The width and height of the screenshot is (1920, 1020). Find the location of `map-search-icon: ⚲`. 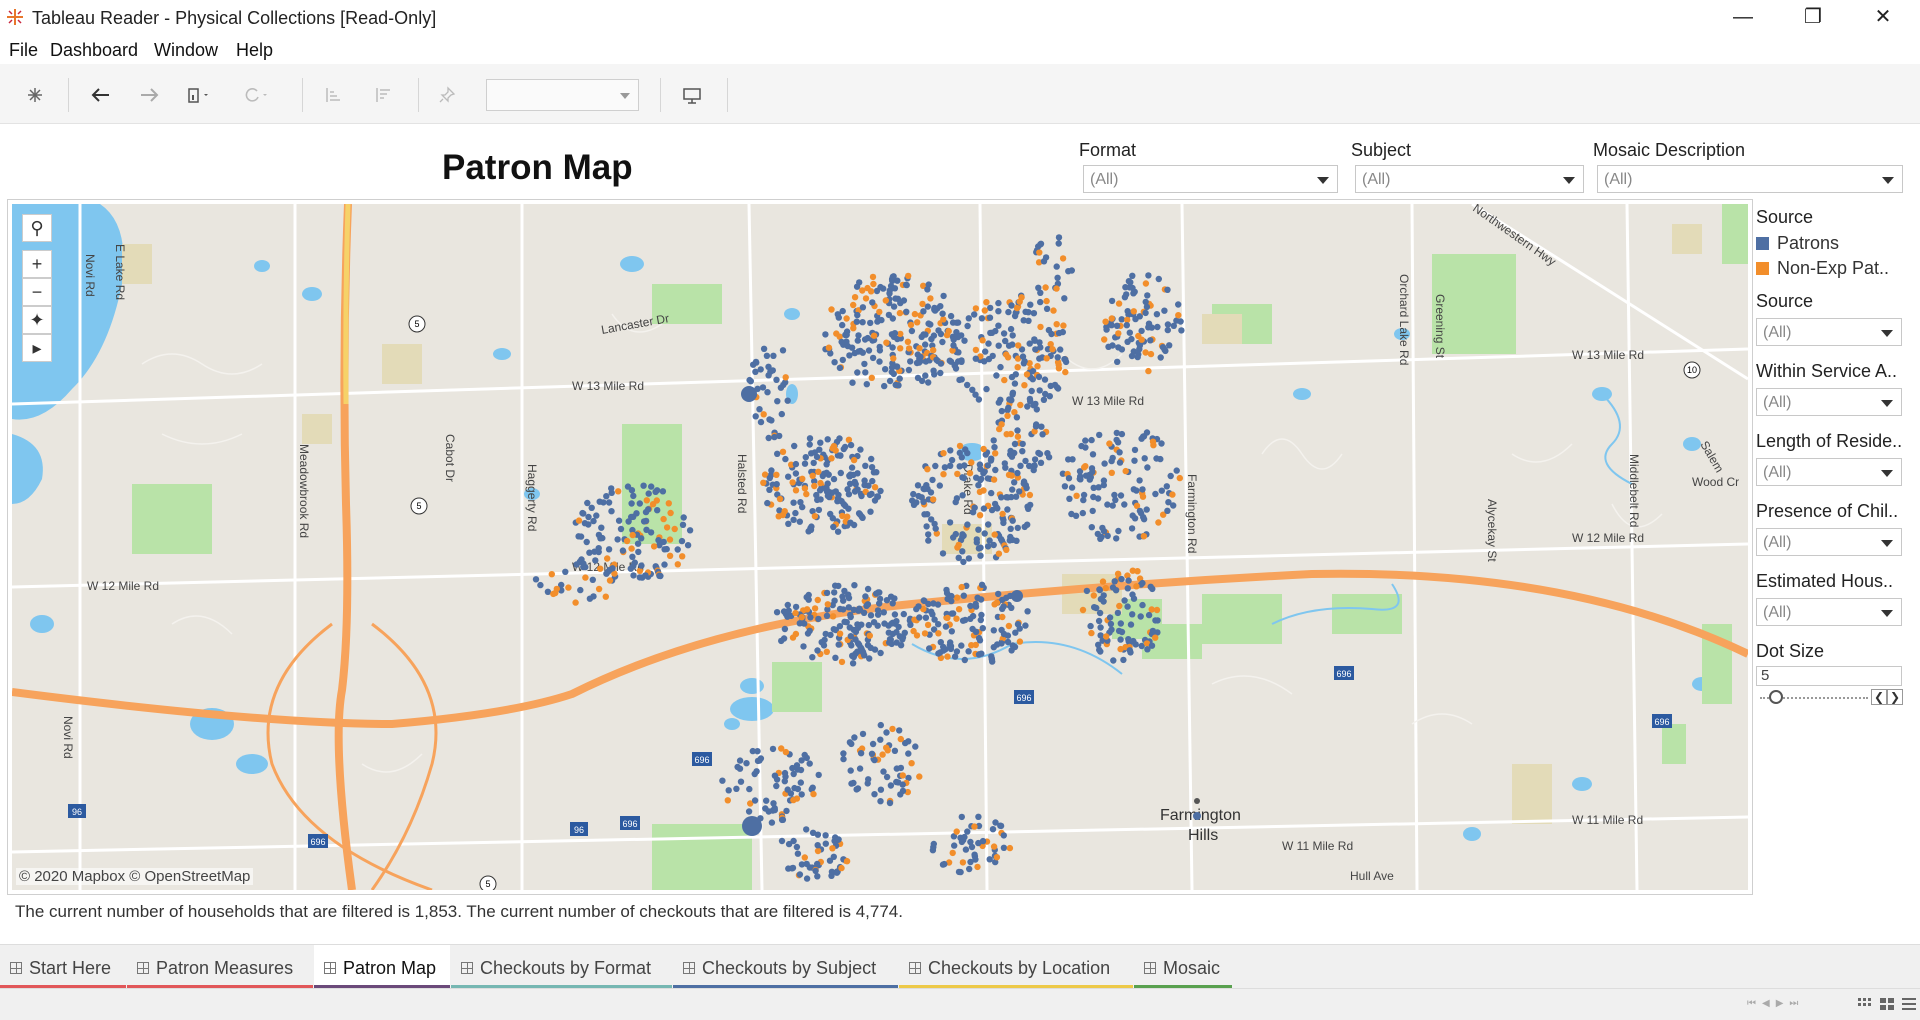

map-search-icon: ⚲ is located at coordinates (37, 228).